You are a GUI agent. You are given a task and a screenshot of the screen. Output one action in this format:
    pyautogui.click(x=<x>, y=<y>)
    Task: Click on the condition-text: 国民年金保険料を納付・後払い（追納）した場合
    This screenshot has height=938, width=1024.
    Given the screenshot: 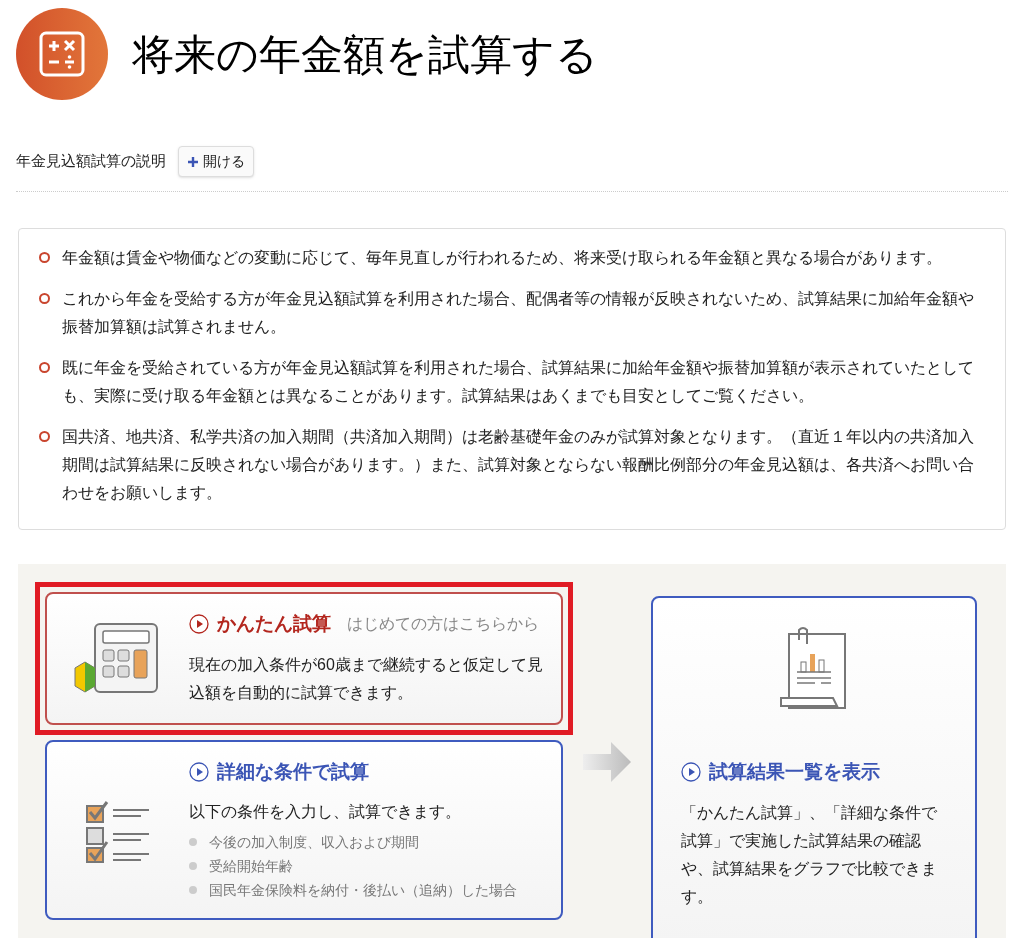 What is the action you would take?
    pyautogui.click(x=363, y=890)
    